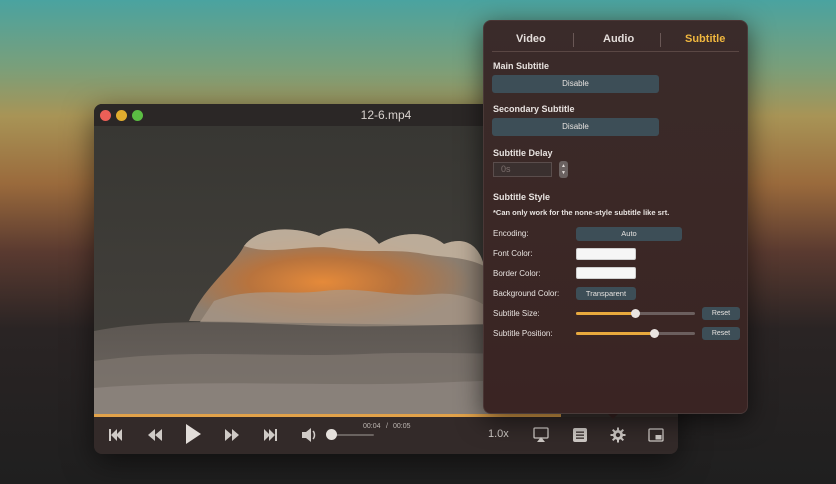 The height and width of the screenshot is (484, 836). What do you see at coordinates (232, 435) in the screenshot?
I see `fast-forward-icon` at bounding box center [232, 435].